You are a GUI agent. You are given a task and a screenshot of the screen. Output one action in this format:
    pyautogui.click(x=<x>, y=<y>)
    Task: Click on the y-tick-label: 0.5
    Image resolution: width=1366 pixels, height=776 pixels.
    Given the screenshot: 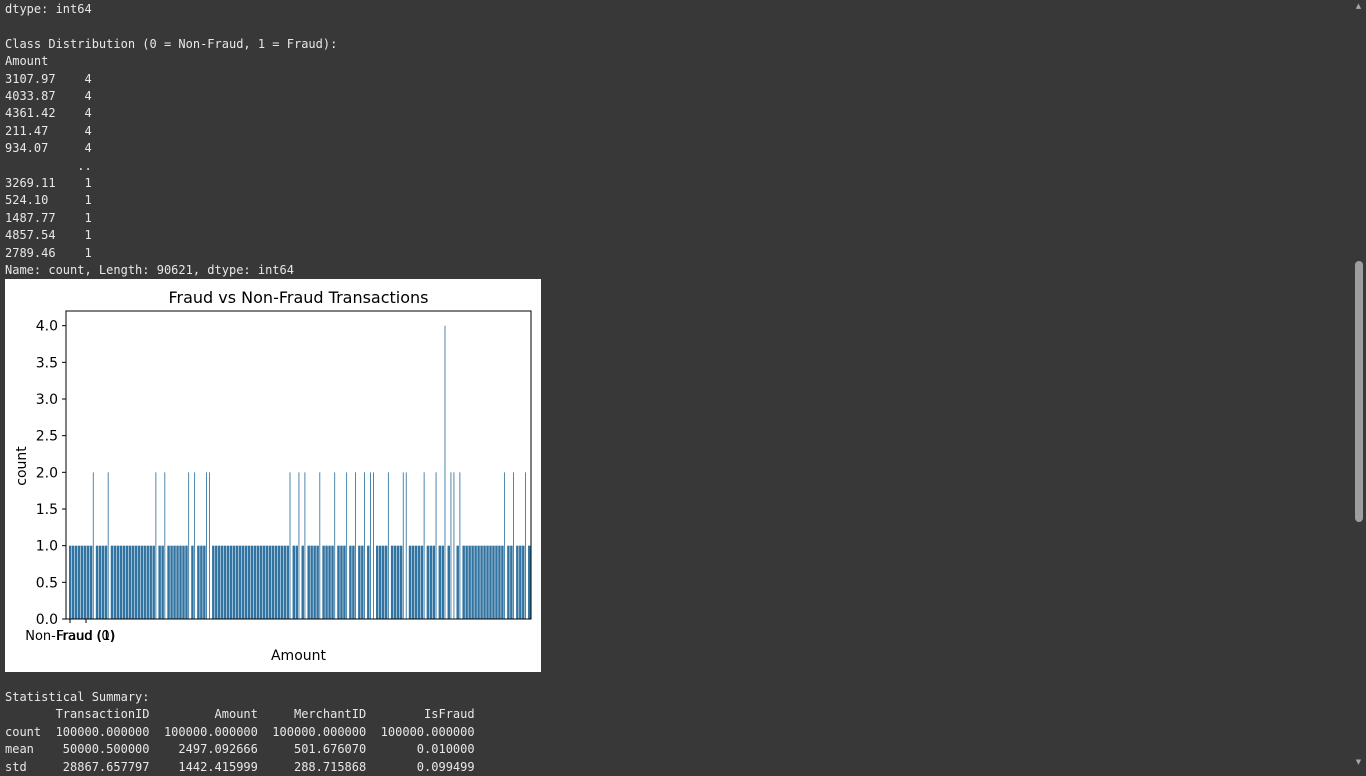 What is the action you would take?
    pyautogui.click(x=47, y=583)
    